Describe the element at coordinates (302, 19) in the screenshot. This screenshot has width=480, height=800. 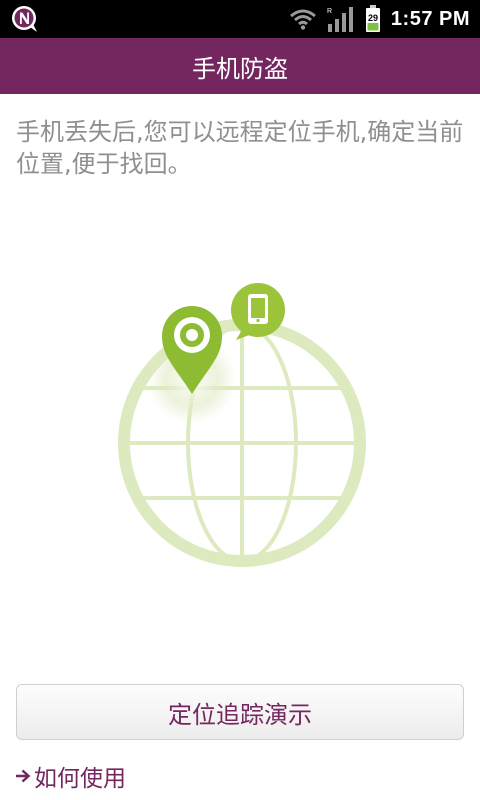
I see `wifi-icon` at that location.